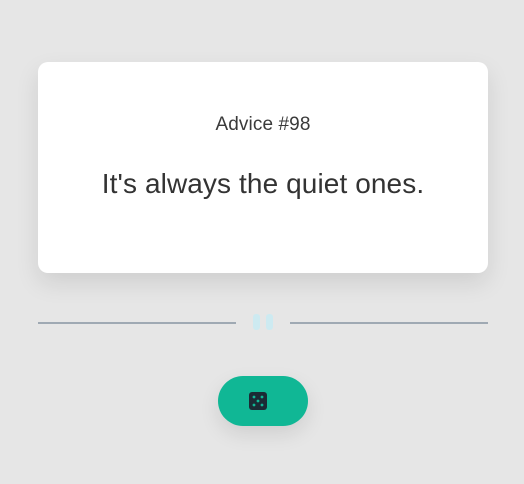 The image size is (524, 484). I want to click on divider-line-right, so click(389, 323).